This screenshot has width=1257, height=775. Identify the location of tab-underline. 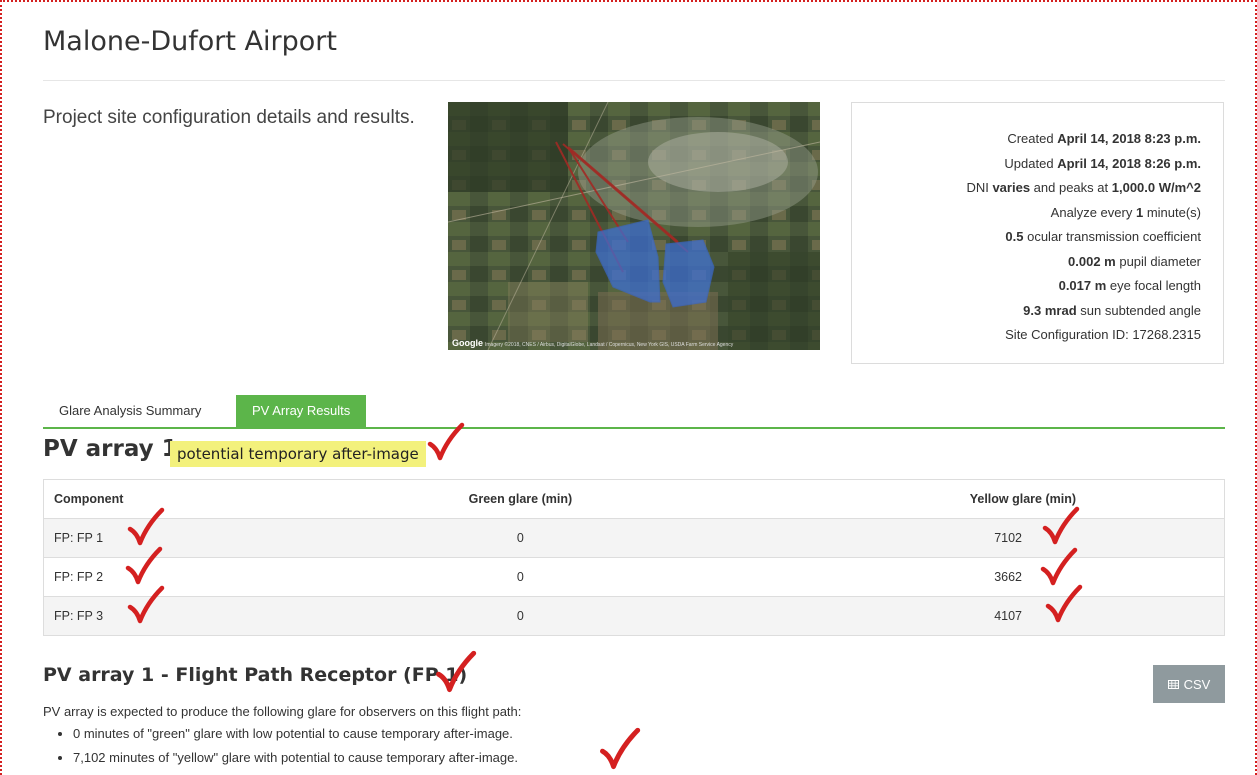
(634, 428).